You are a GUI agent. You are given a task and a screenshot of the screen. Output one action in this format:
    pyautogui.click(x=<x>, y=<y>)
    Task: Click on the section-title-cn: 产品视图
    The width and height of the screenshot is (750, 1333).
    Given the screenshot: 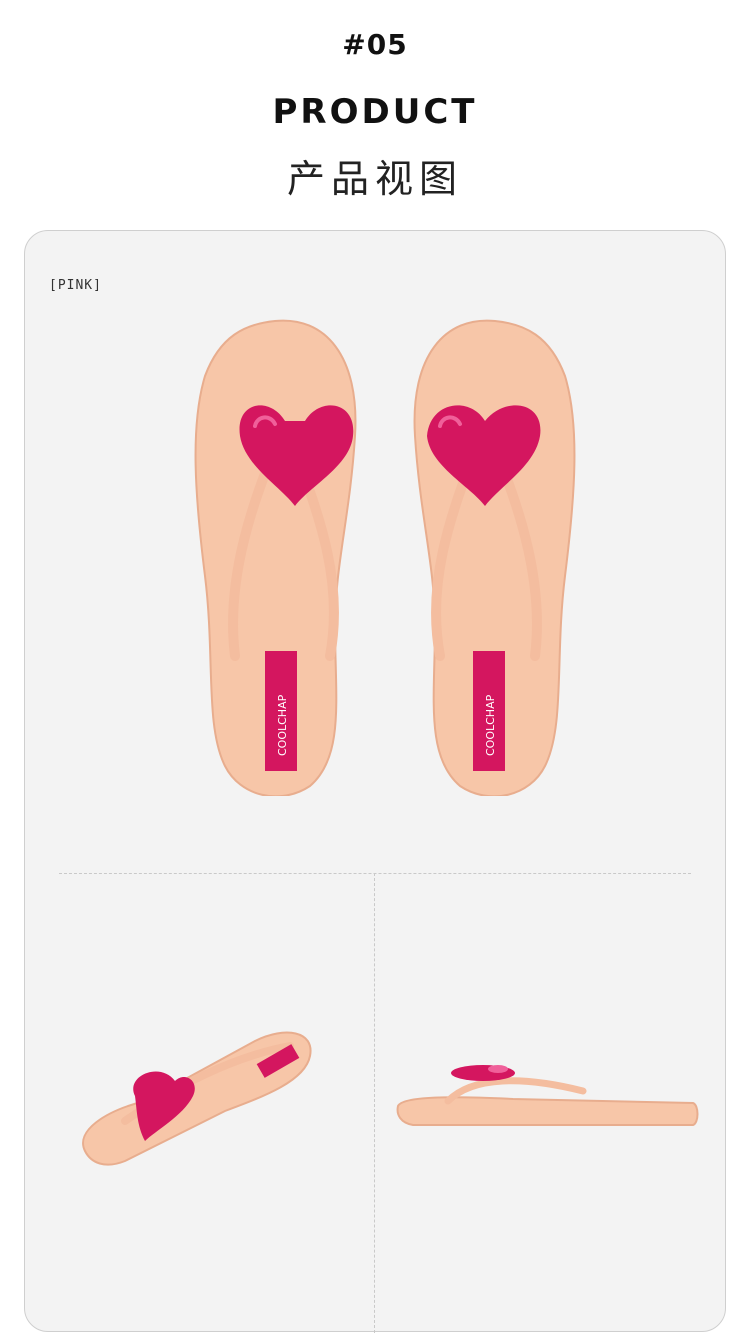 What is the action you would take?
    pyautogui.click(x=374, y=179)
    